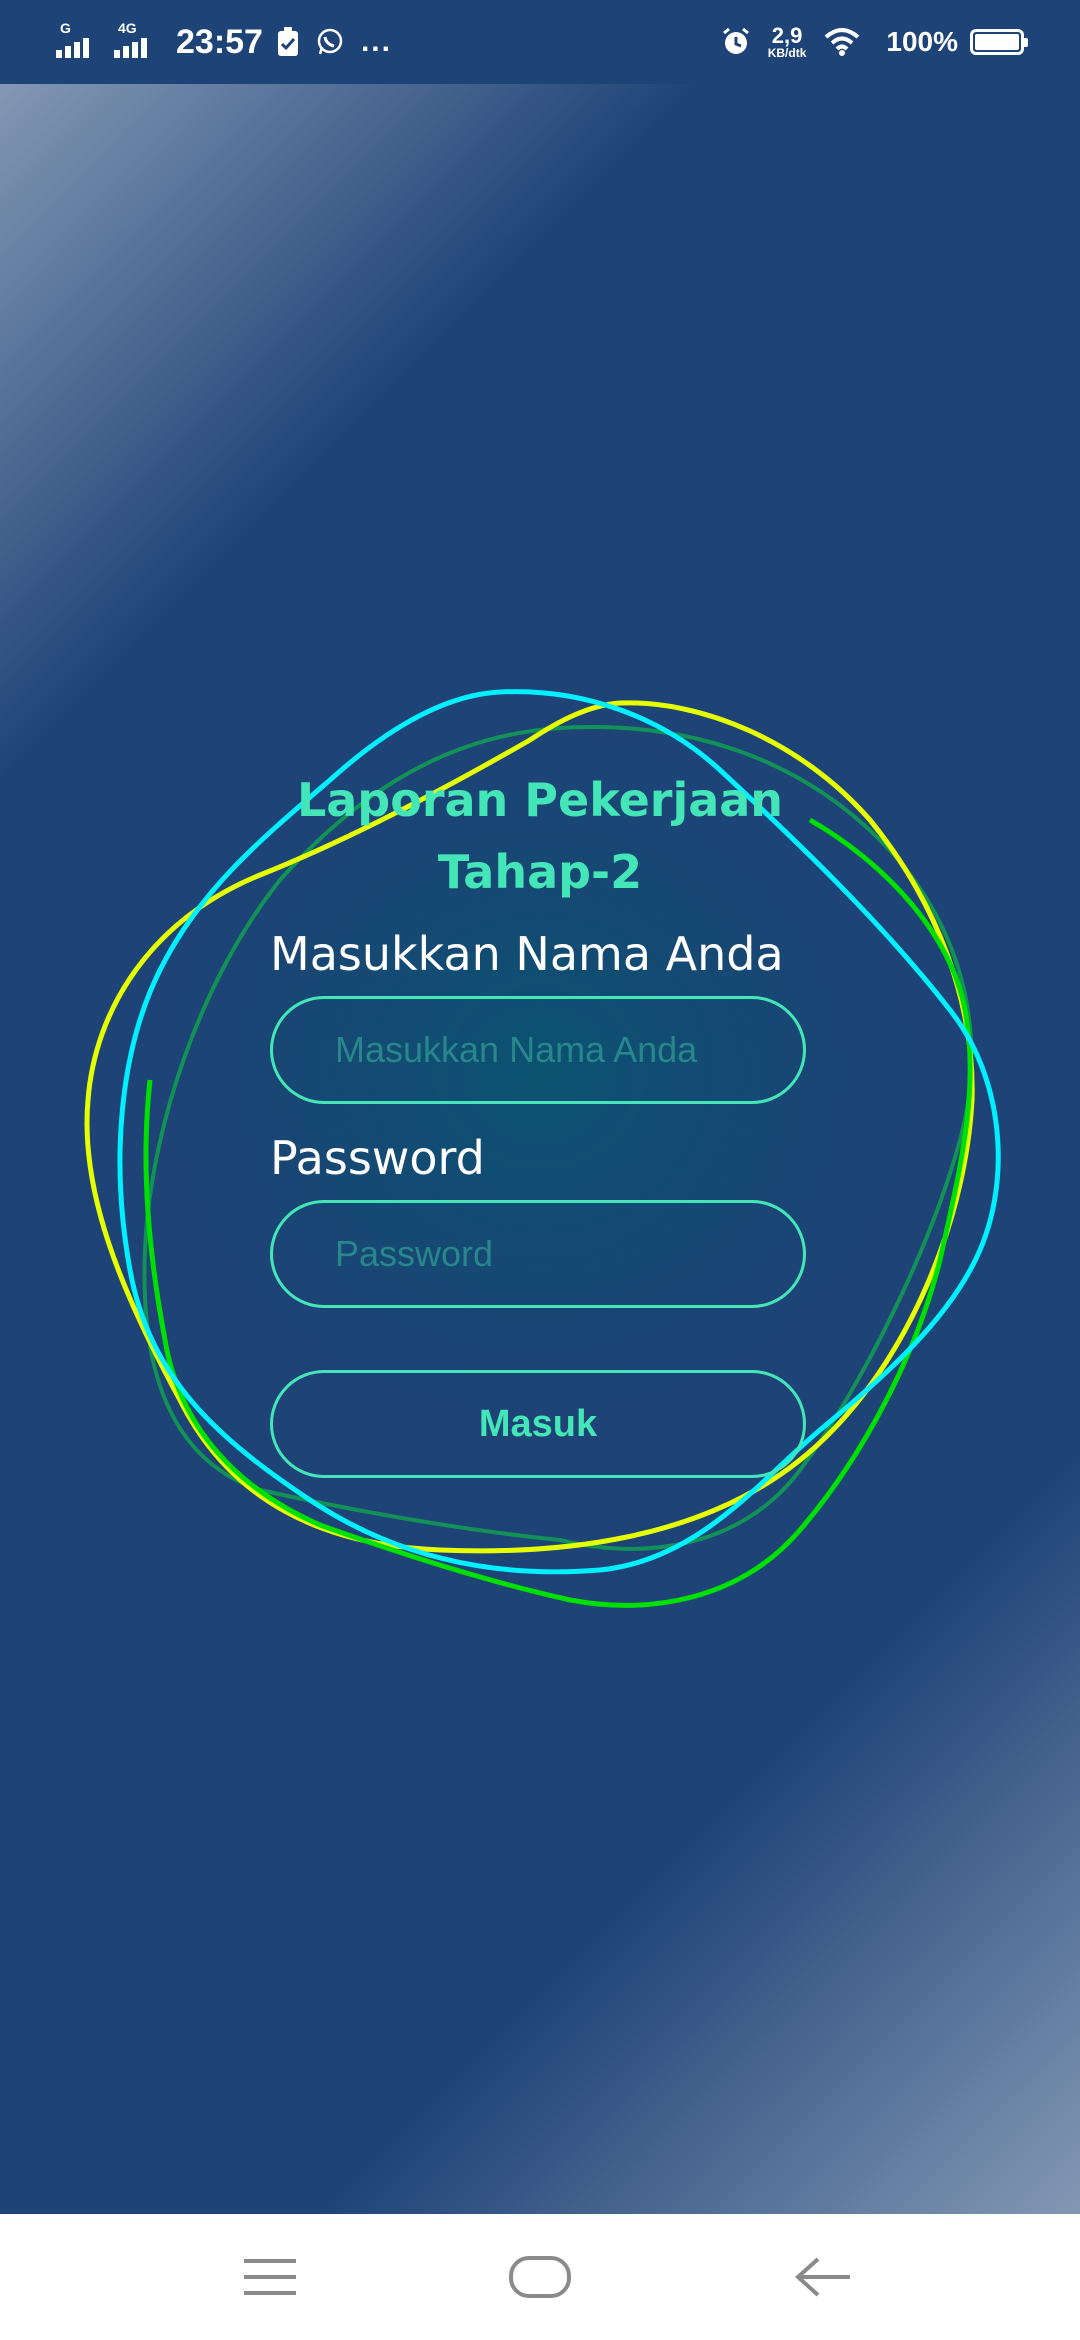  I want to click on network-speed: 2,9 KB/dtk, so click(787, 41).